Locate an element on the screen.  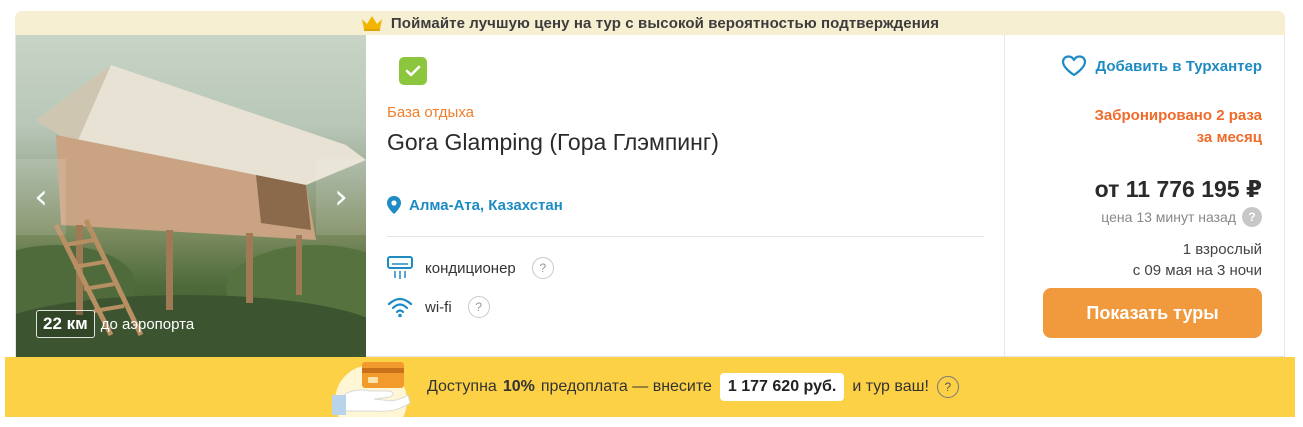
prepay-prefix: Доступна is located at coordinates (462, 386).